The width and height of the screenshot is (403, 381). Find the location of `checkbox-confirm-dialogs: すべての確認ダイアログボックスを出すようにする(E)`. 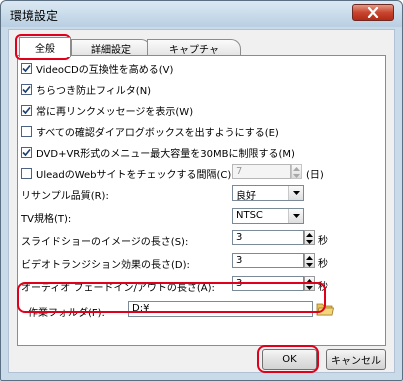

checkbox-confirm-dialogs: すべての確認ダイアログボックスを出すようにする(E) is located at coordinates (150, 131).